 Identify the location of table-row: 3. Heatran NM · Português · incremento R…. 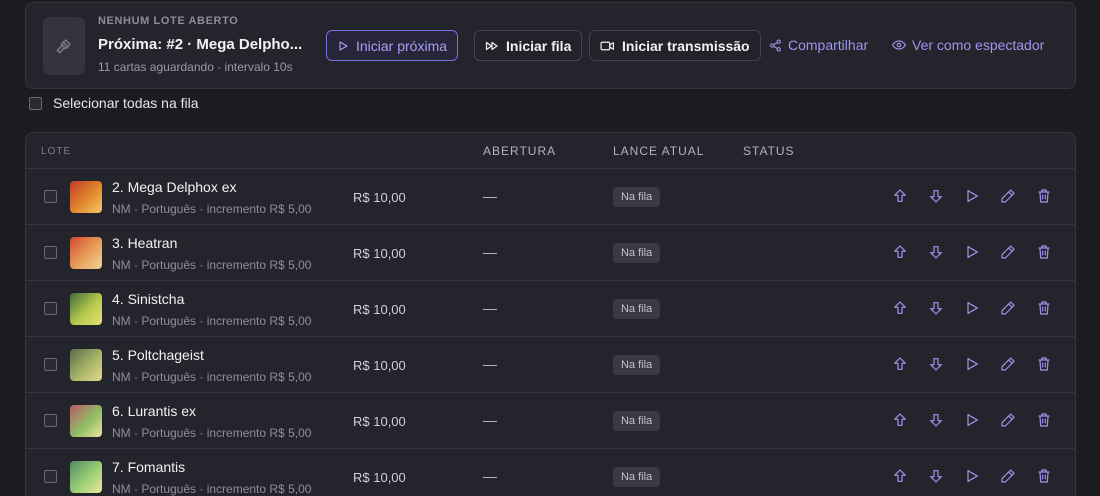
(550, 253).